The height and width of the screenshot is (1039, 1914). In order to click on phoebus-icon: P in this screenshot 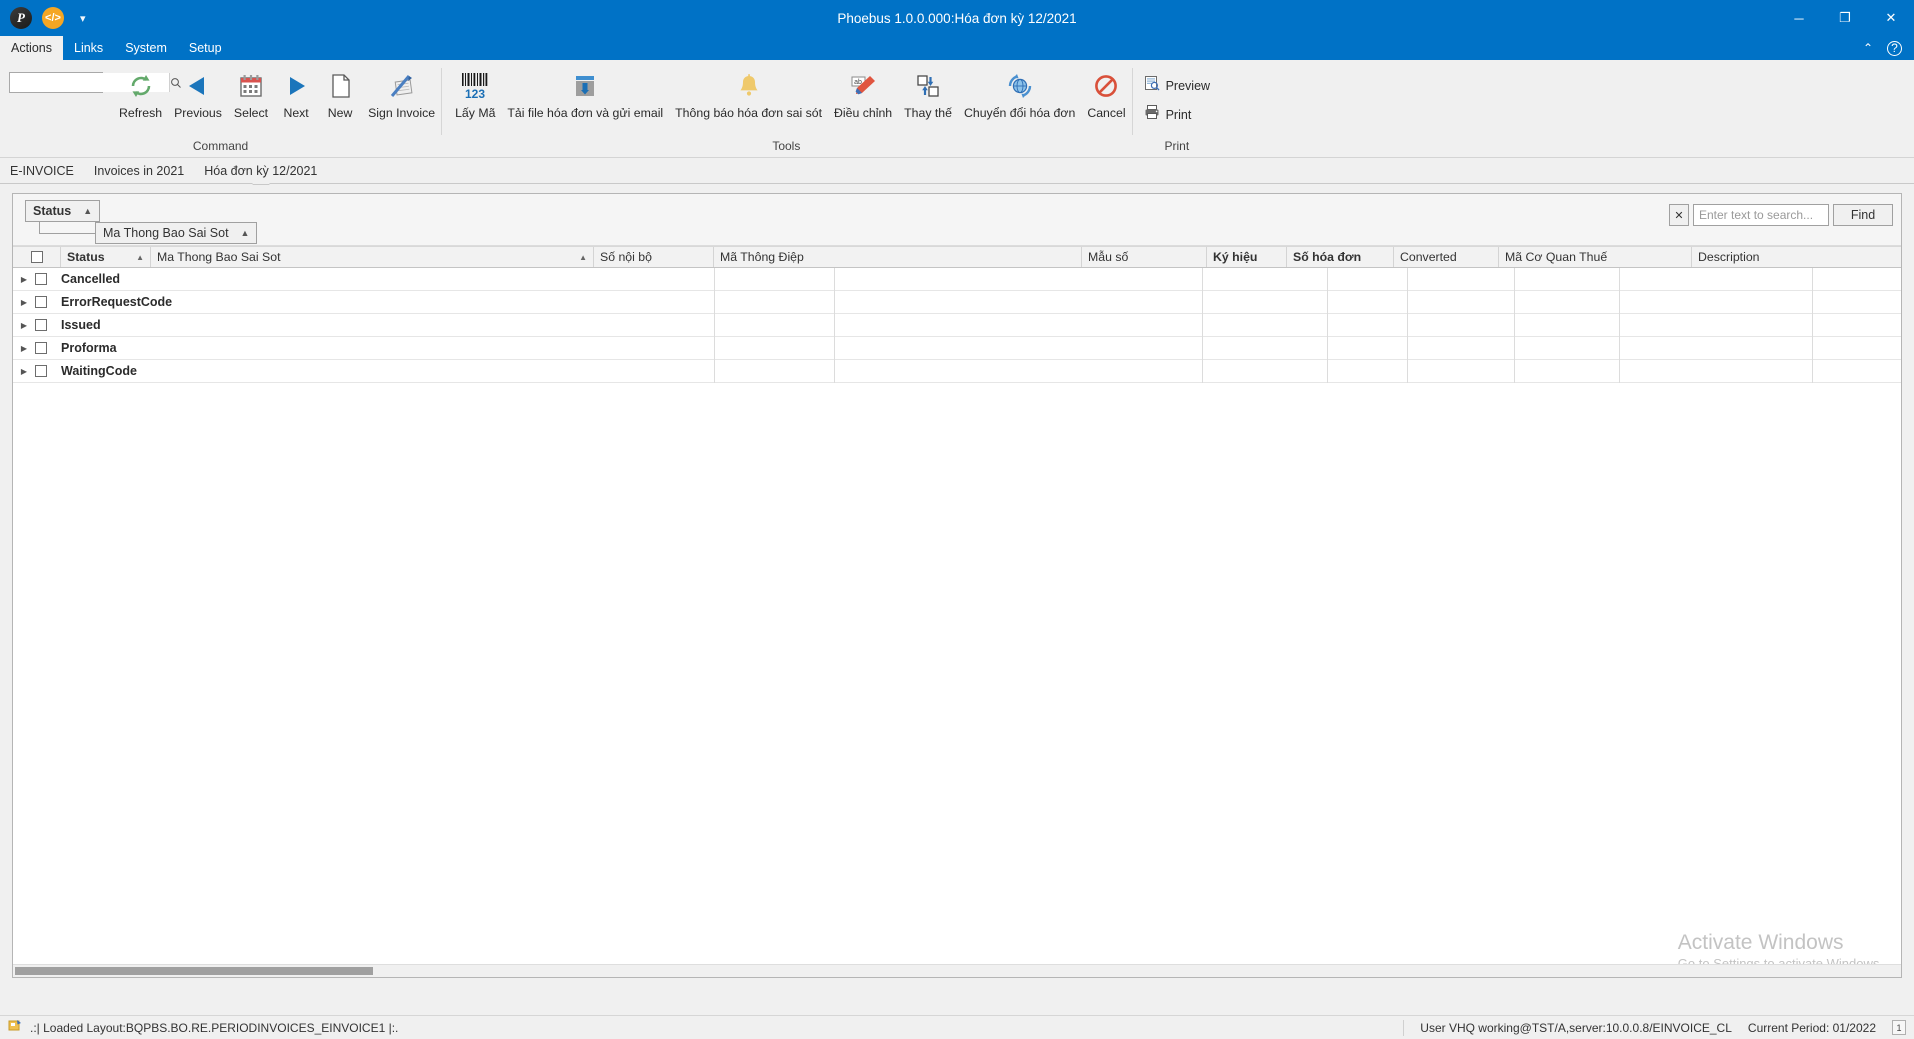, I will do `click(21, 18)`.